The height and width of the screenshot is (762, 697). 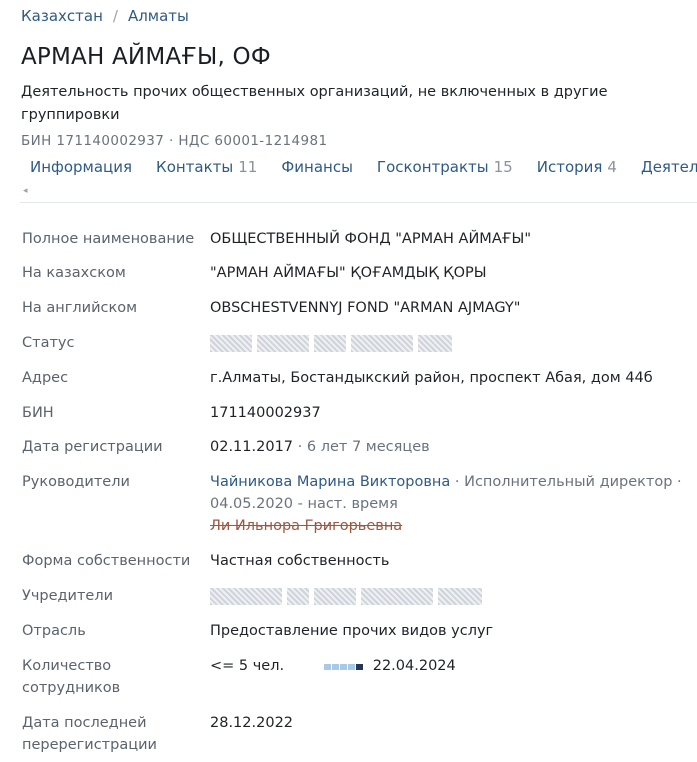 I want to click on breadcrumb: Казахстан / Алматы, so click(x=105, y=16).